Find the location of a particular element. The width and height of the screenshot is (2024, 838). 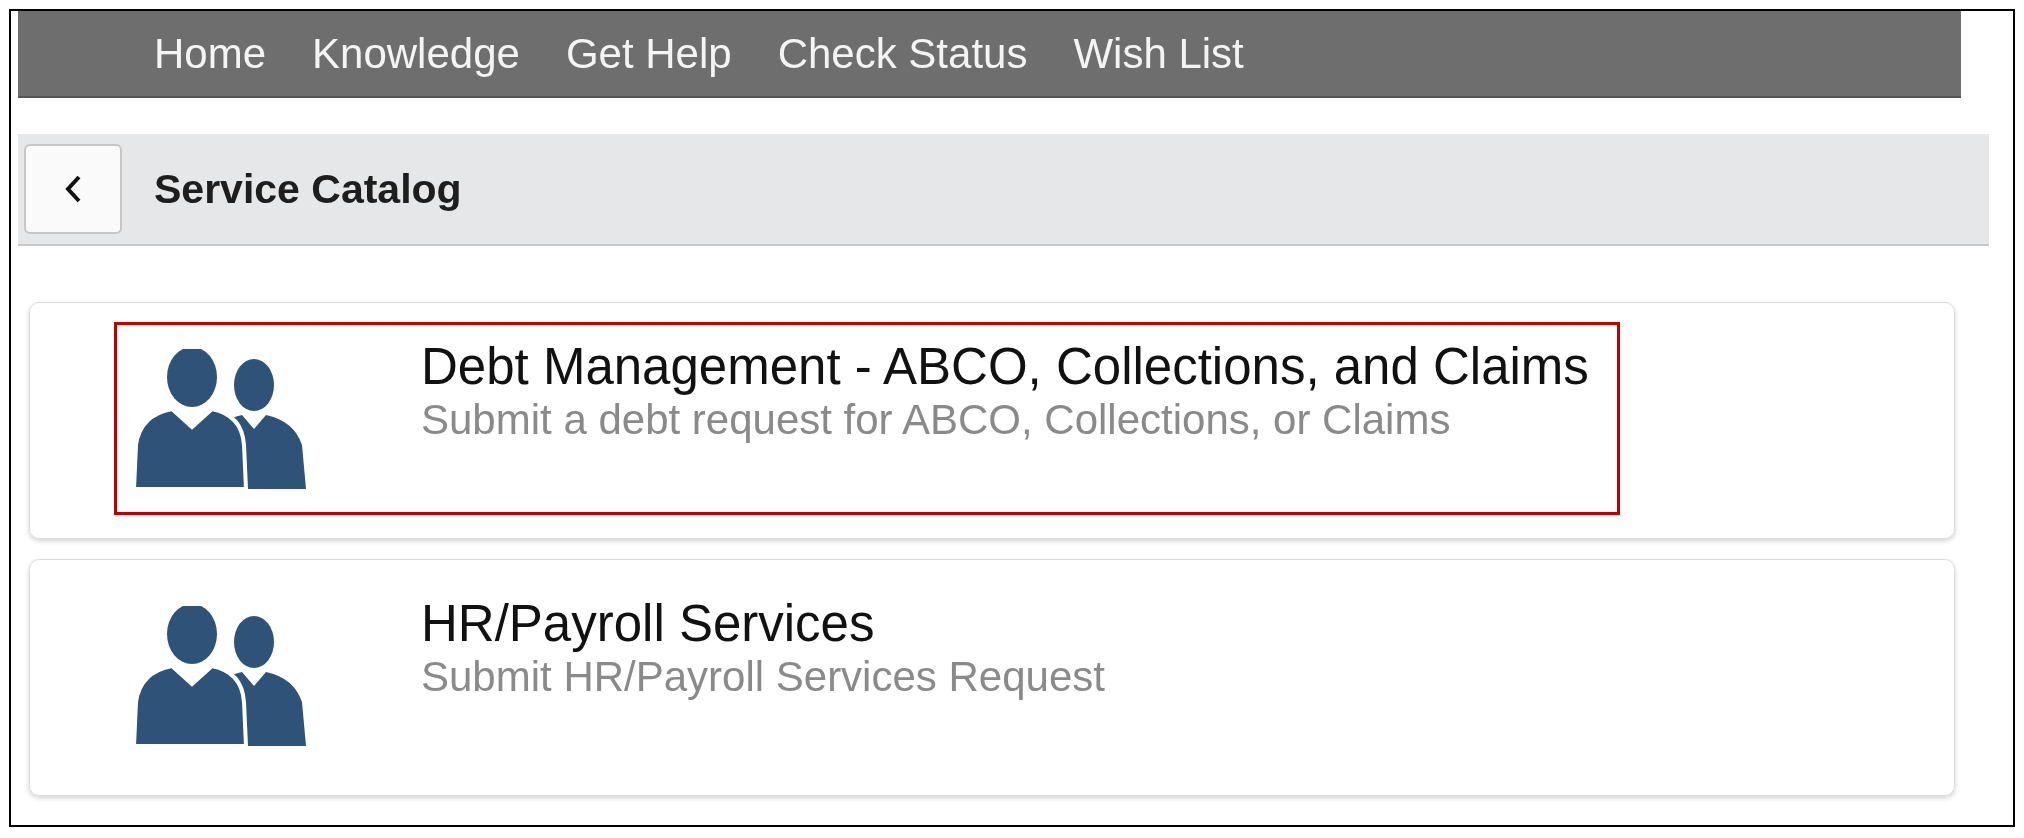

nav-link: Check Status is located at coordinates (902, 53).